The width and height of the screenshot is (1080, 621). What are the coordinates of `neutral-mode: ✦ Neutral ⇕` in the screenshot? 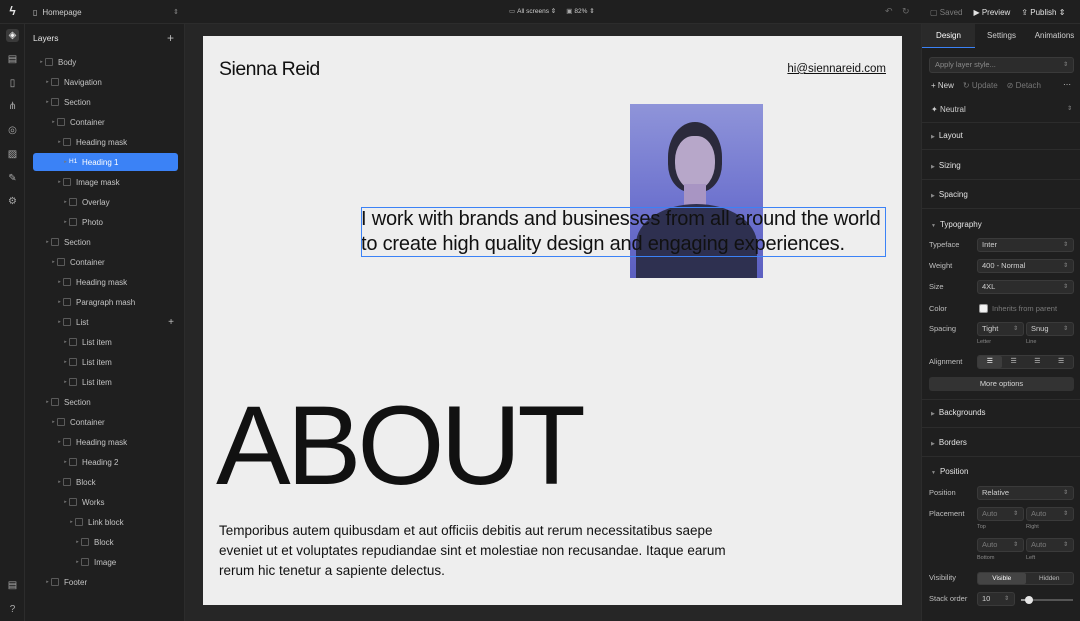 It's located at (1001, 109).